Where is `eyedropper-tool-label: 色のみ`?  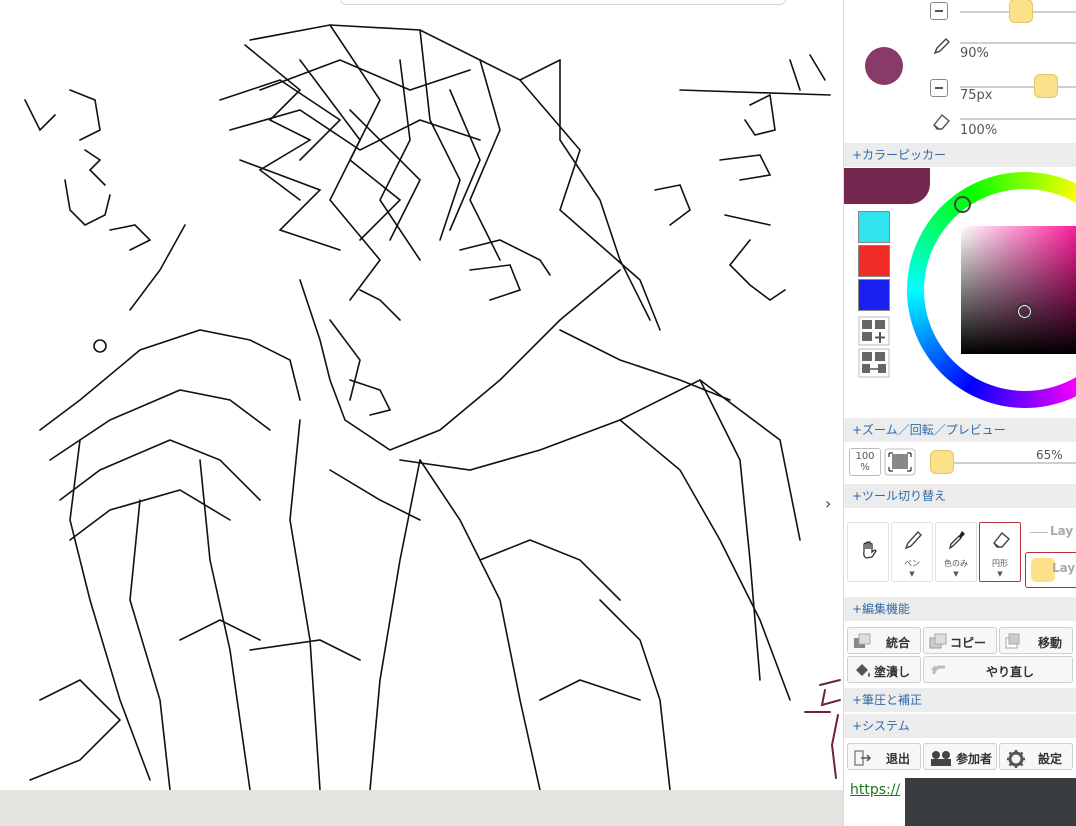 eyedropper-tool-label: 色のみ is located at coordinates (956, 563).